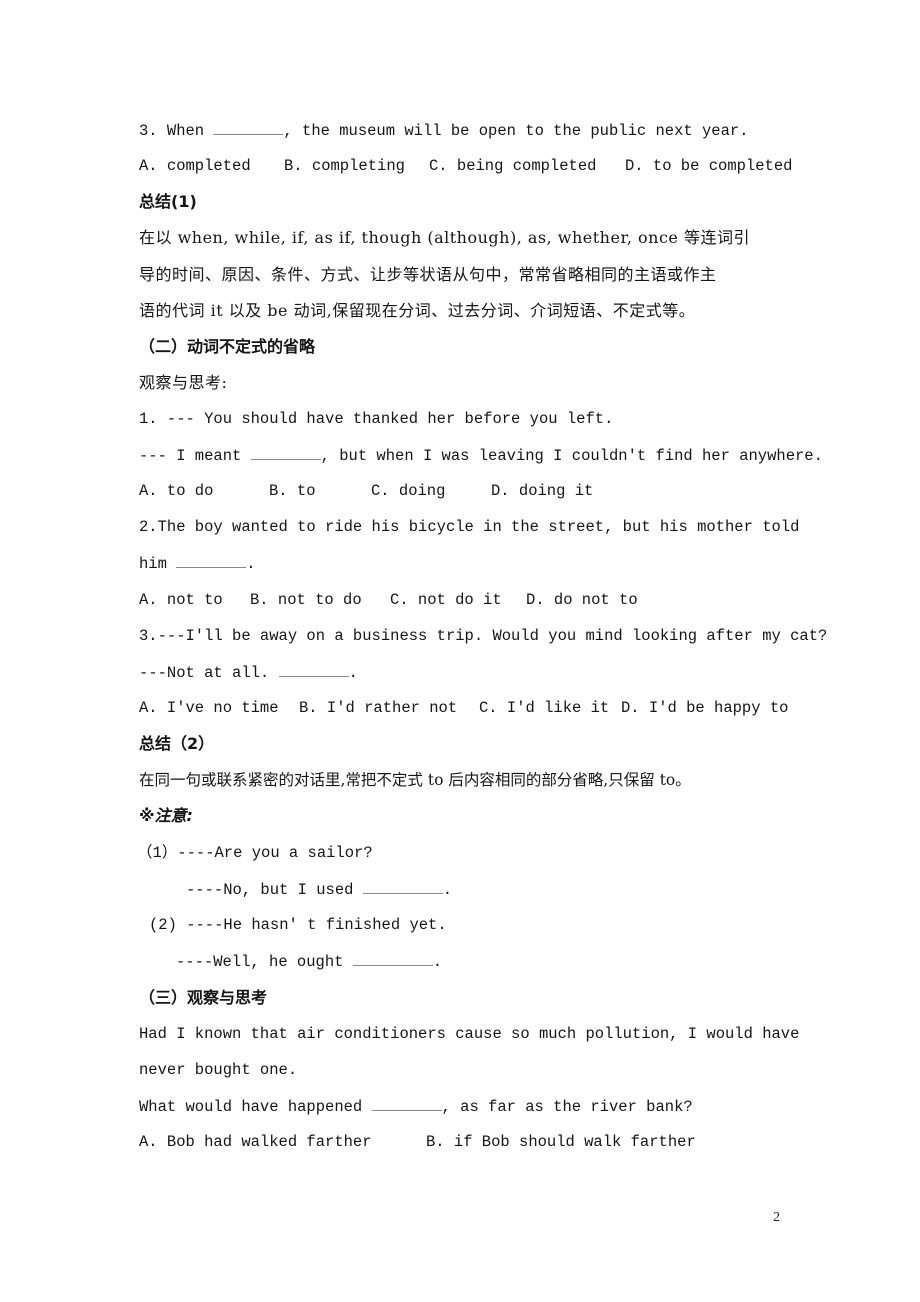 Image resolution: width=920 pixels, height=1302 pixels. What do you see at coordinates (582, 600) in the screenshot?
I see `option-d: D. do not to` at bounding box center [582, 600].